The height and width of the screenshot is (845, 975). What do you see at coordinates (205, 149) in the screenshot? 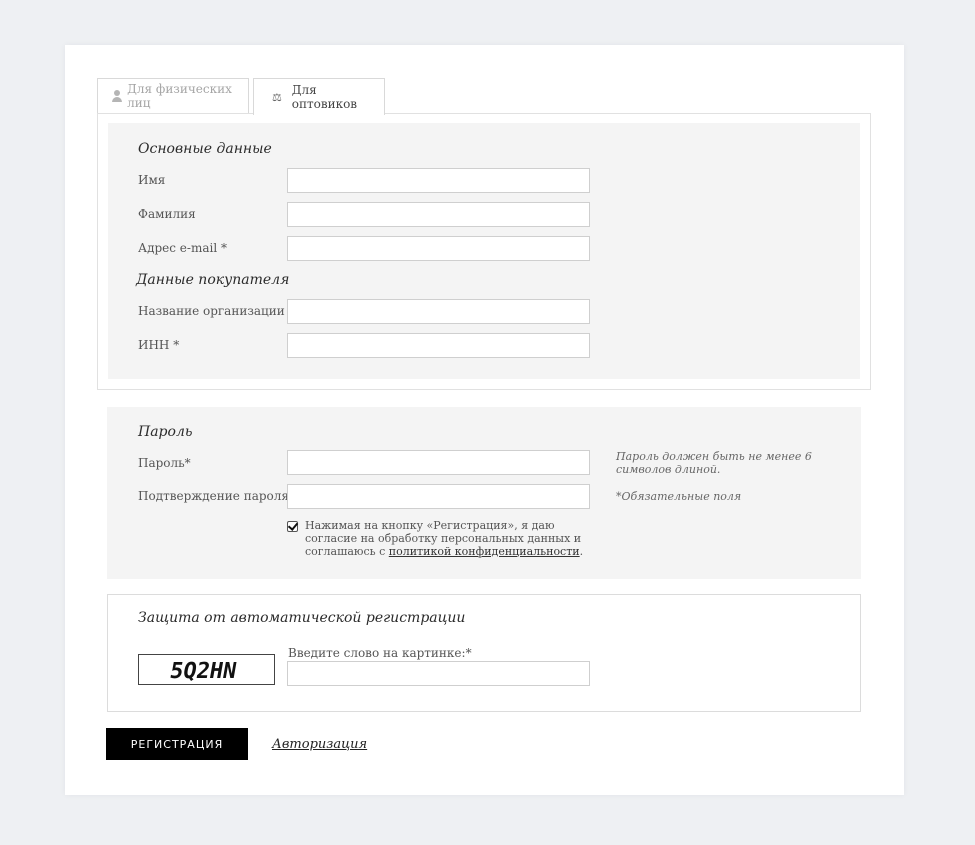
I see `basic-data-title: Основные данные` at bounding box center [205, 149].